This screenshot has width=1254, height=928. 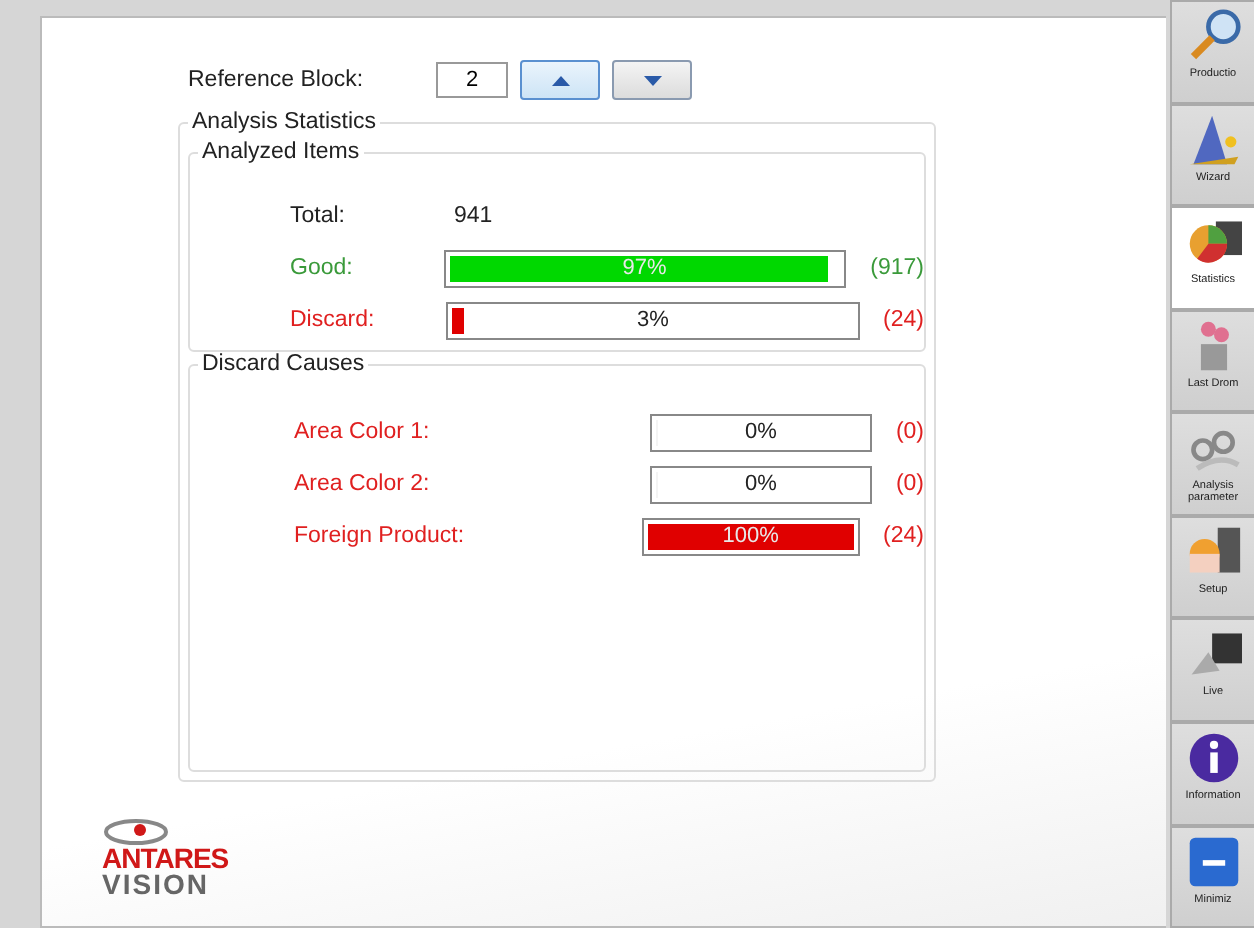 I want to click on stat-label: Discard:, so click(x=333, y=320).